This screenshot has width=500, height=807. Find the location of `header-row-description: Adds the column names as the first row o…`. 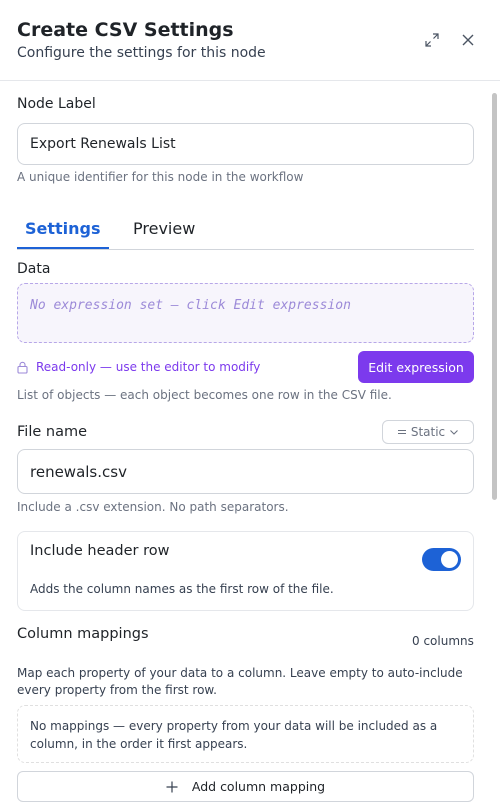

header-row-description: Adds the column names as the first row o… is located at coordinates (182, 589).